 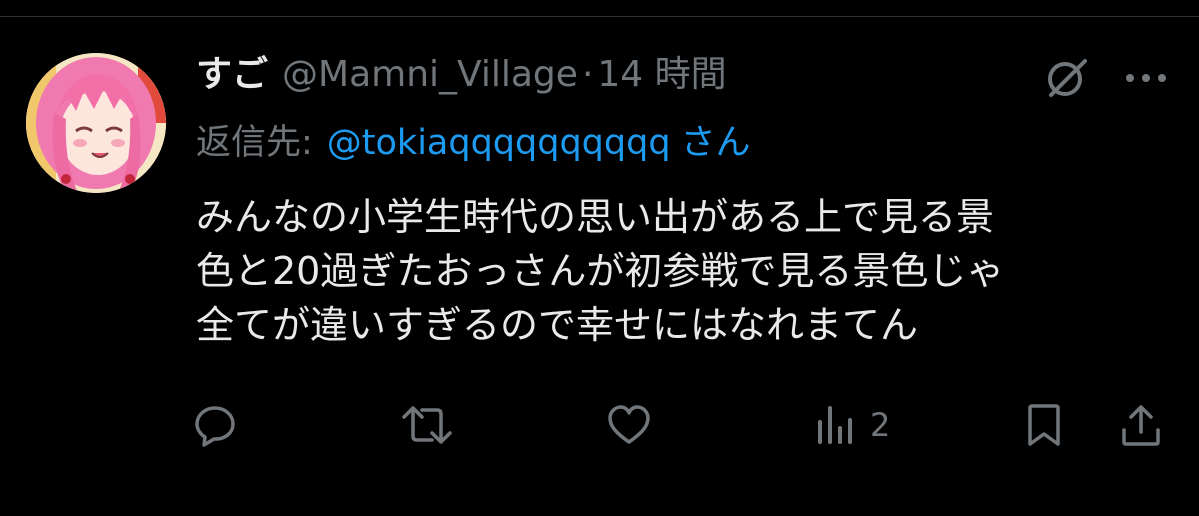 I want to click on tweet-text-line: 全てが違いすぎるので幸せにはなれまてん, so click(x=557, y=325).